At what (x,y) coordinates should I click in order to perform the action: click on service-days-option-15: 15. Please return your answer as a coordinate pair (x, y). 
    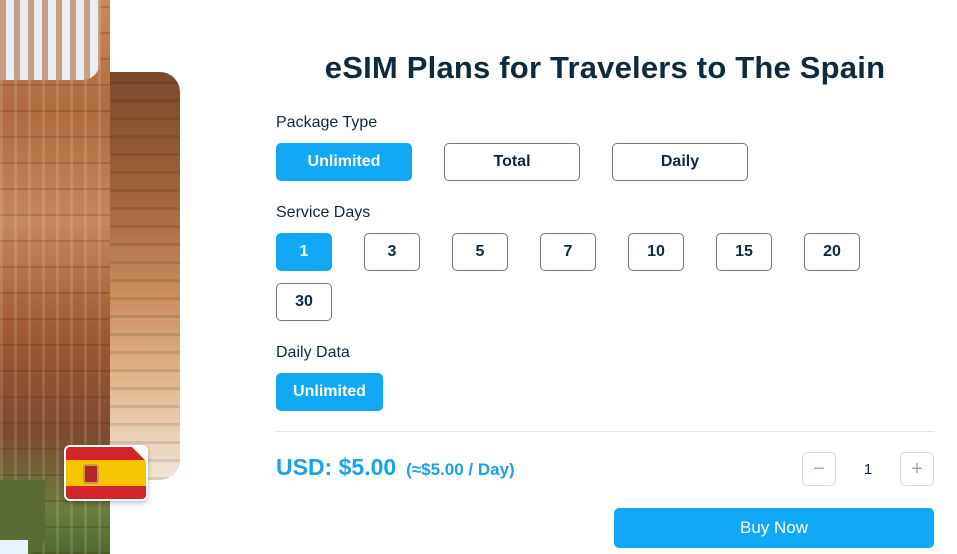
    Looking at the image, I should click on (744, 252).